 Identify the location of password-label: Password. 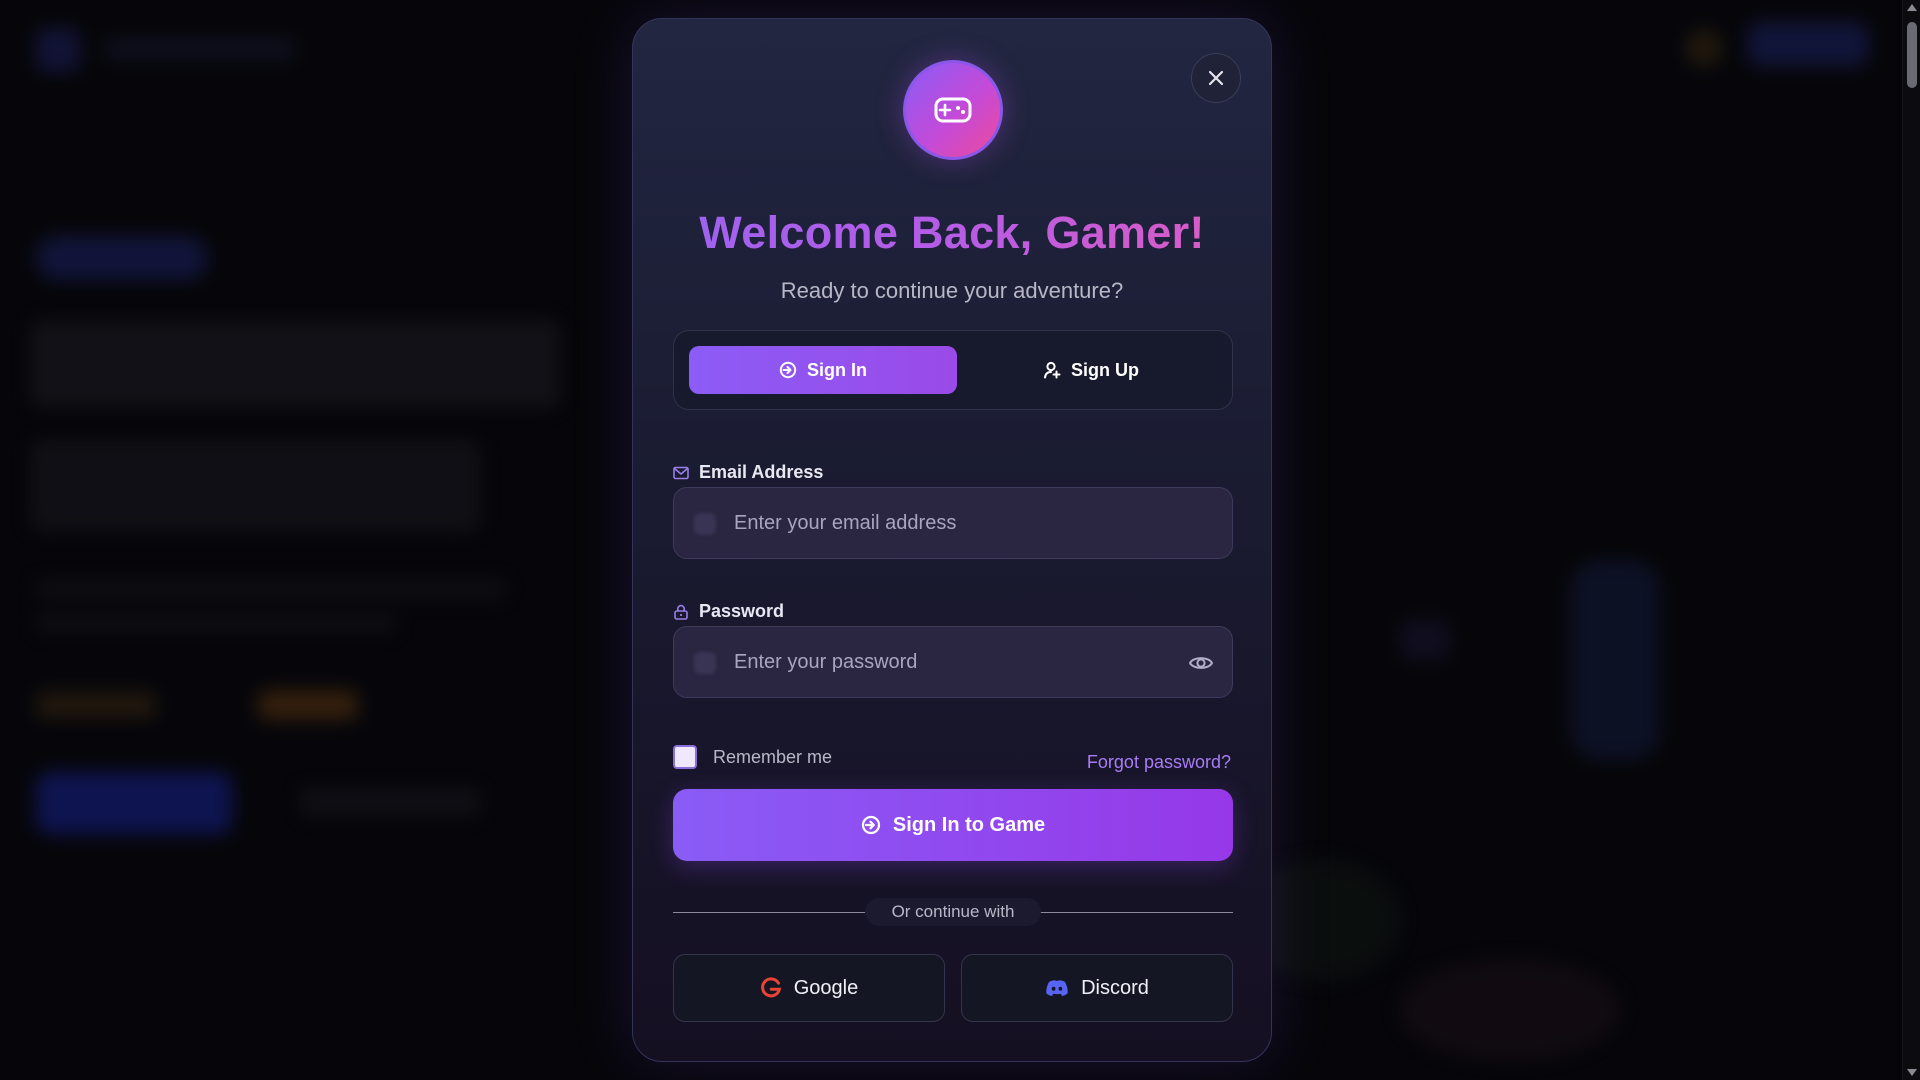
(728, 611).